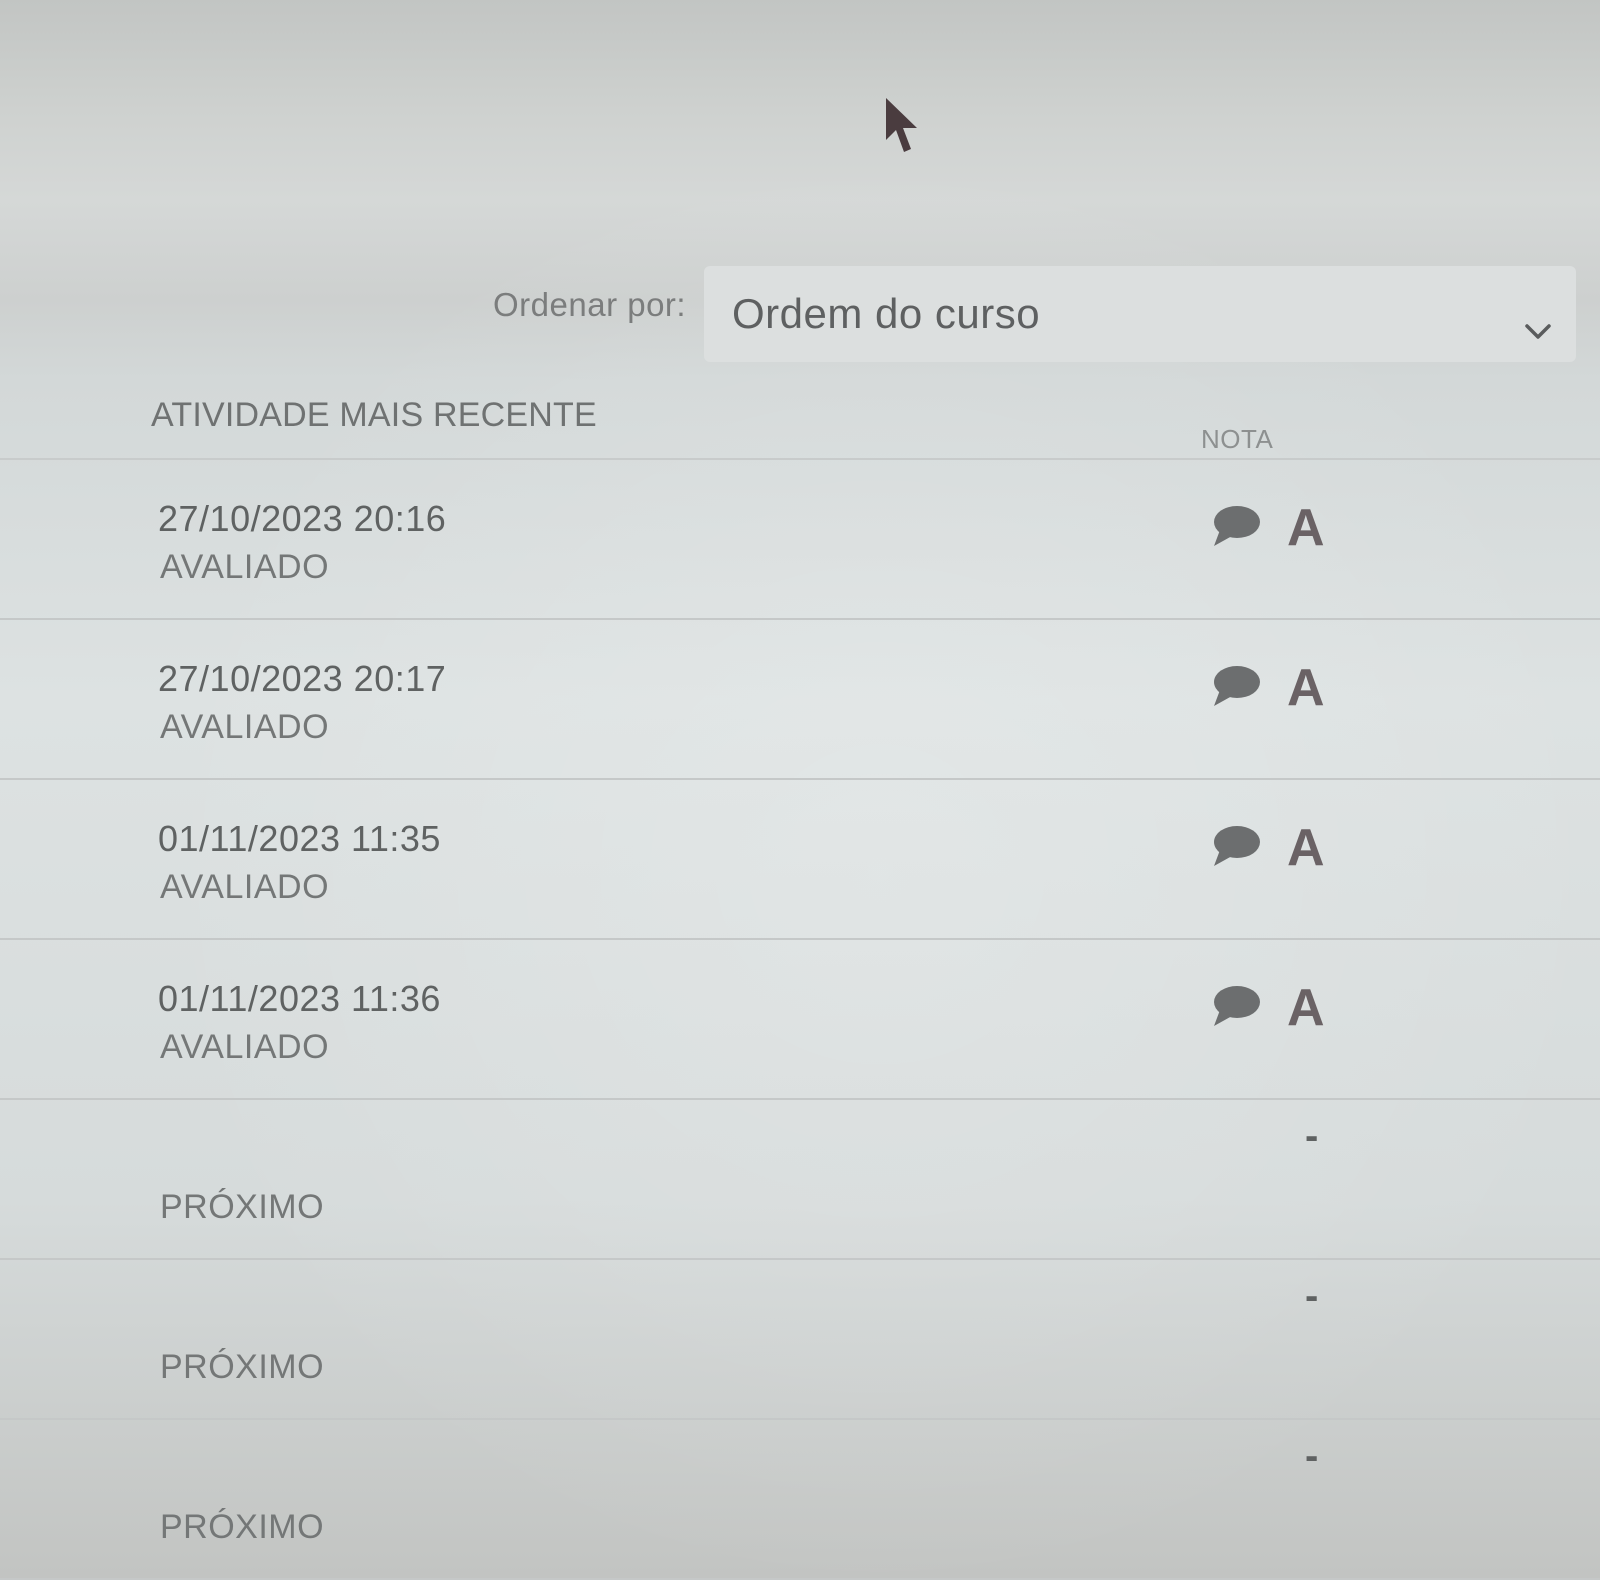  What do you see at coordinates (374, 415) in the screenshot?
I see `column-header-activity: ATIVIDADE MAIS RECENTE` at bounding box center [374, 415].